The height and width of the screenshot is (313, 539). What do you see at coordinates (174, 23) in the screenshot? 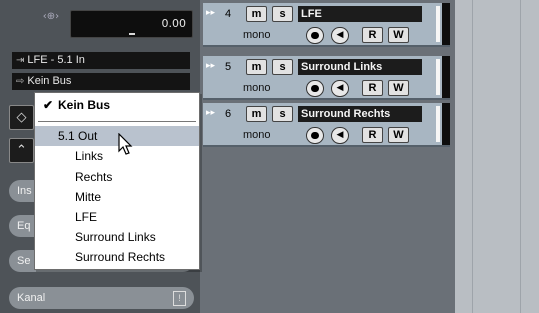
I see `volume-value: 0.00` at bounding box center [174, 23].